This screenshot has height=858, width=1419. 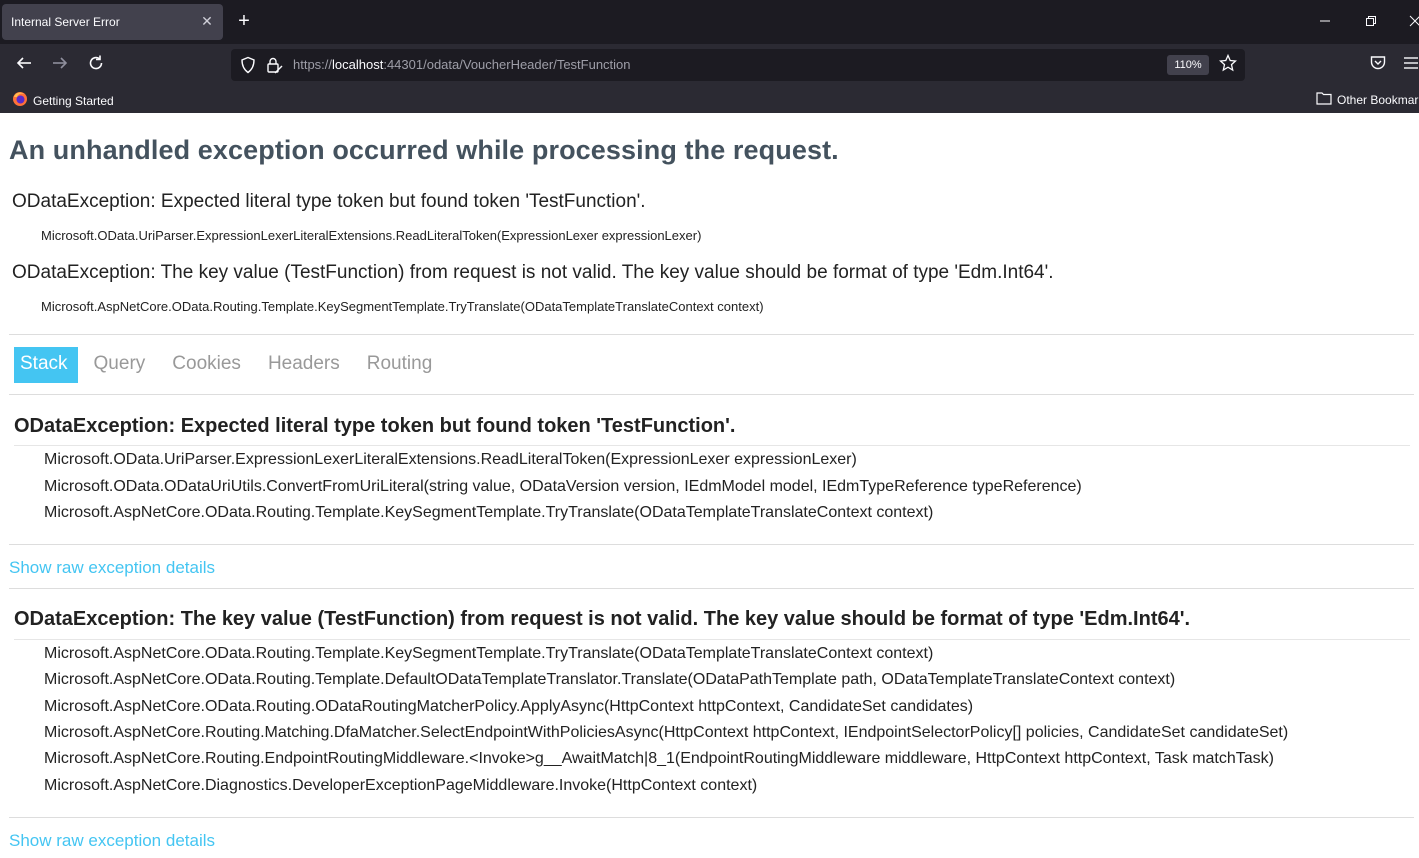 I want to click on url-rest: :44301/odata/VoucherHeader/TestFunction, so click(x=507, y=64).